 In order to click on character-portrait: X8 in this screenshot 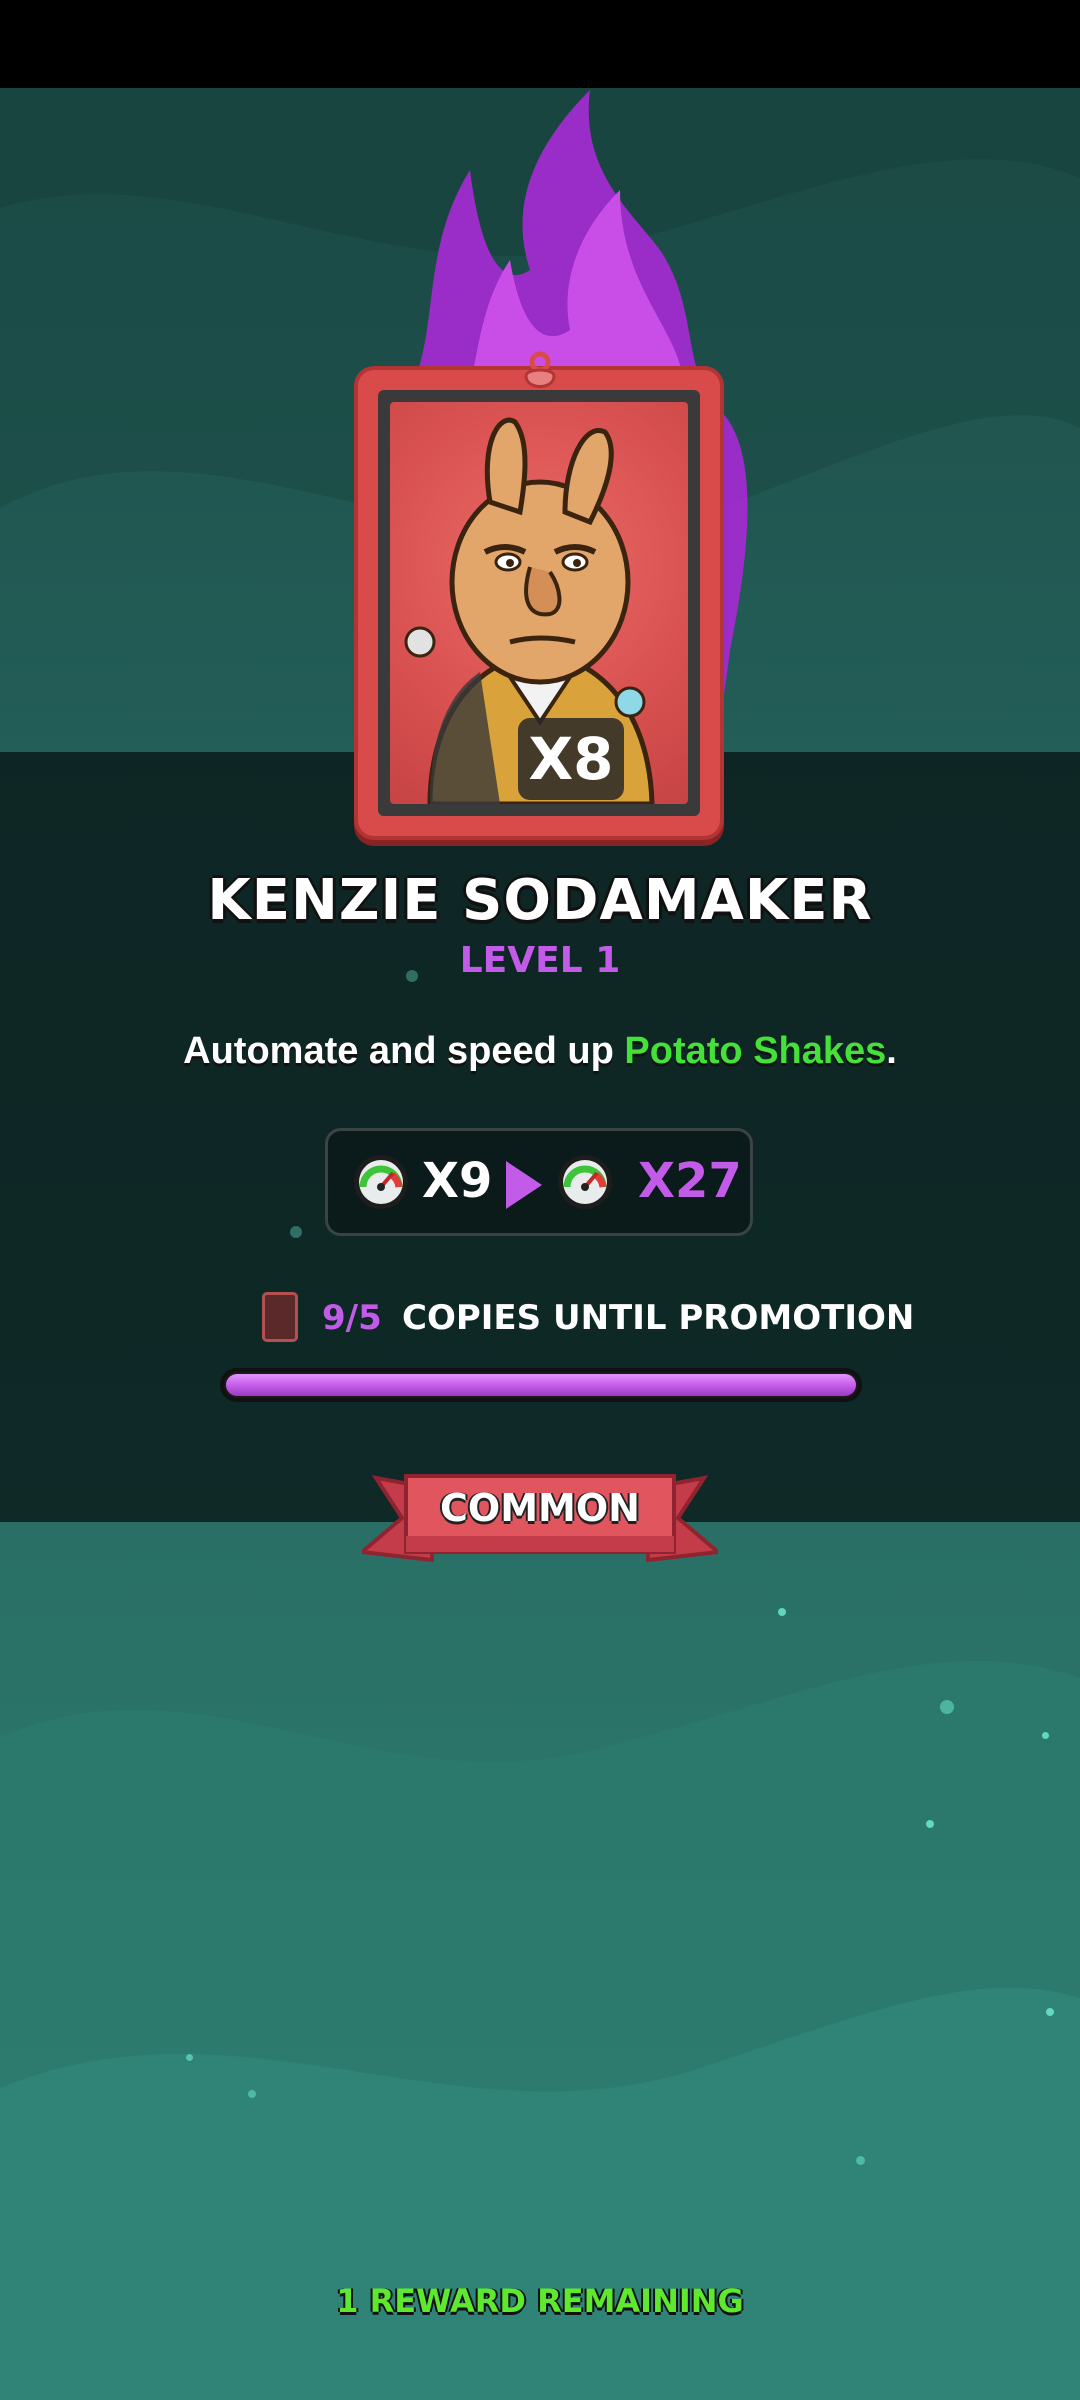, I will do `click(539, 603)`.